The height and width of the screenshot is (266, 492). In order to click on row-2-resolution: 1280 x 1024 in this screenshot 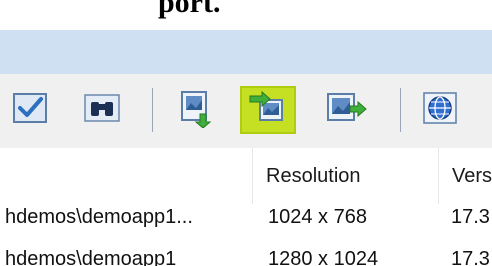, I will do `click(323, 257)`.